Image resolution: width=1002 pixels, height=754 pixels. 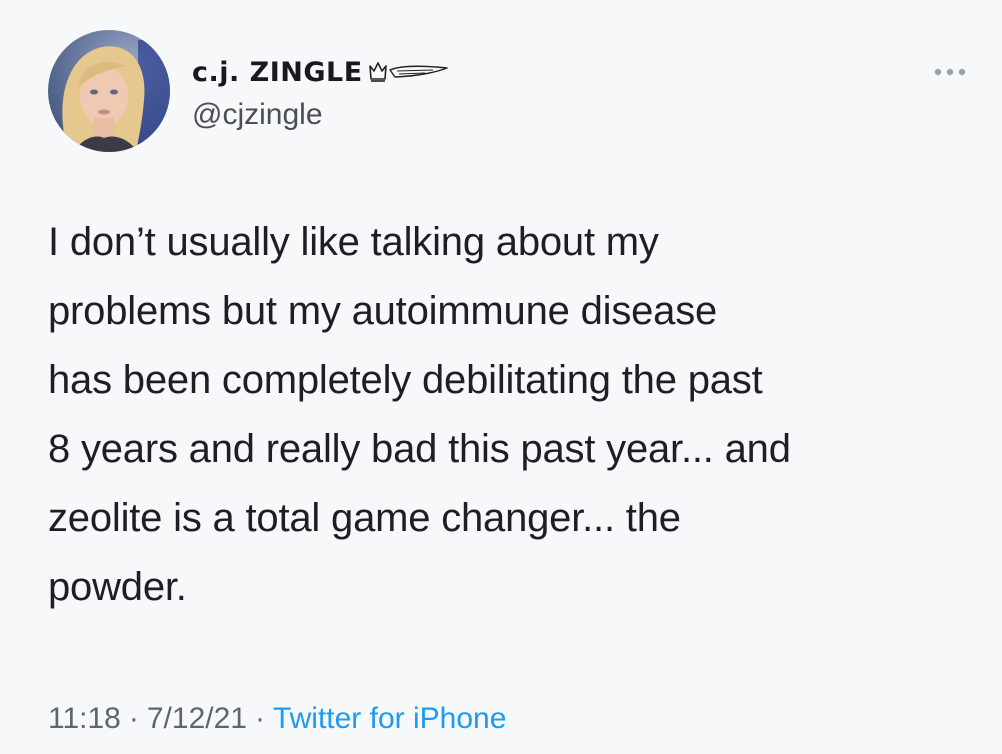 What do you see at coordinates (389, 719) in the screenshot?
I see `source-link: Twitter for iPhone` at bounding box center [389, 719].